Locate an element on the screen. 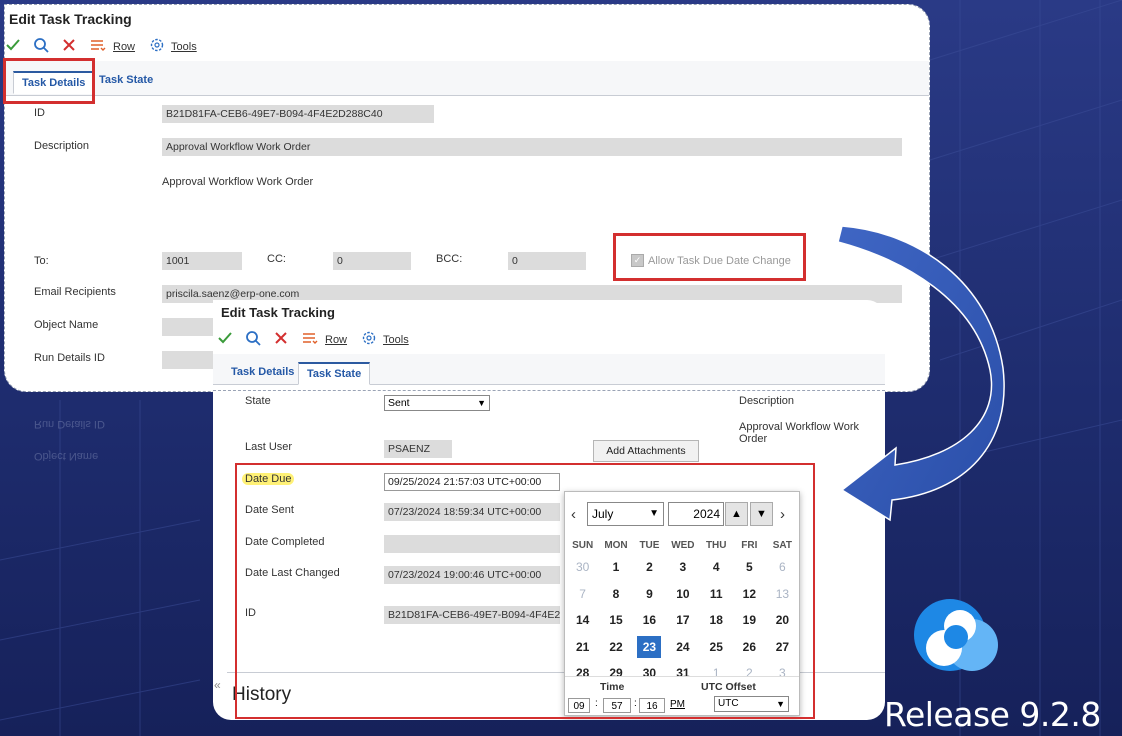 The image size is (1122, 736). description-label-2: Description is located at coordinates (767, 401).